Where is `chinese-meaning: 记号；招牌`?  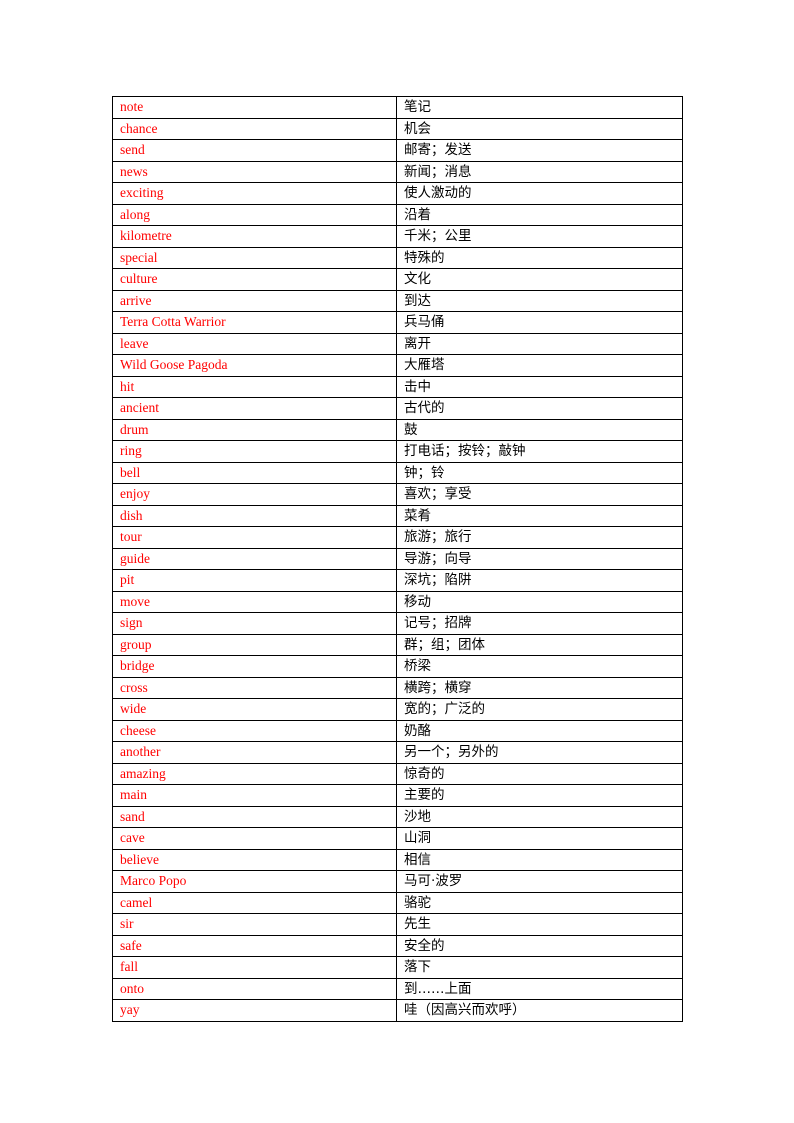
chinese-meaning: 记号；招牌 is located at coordinates (539, 623).